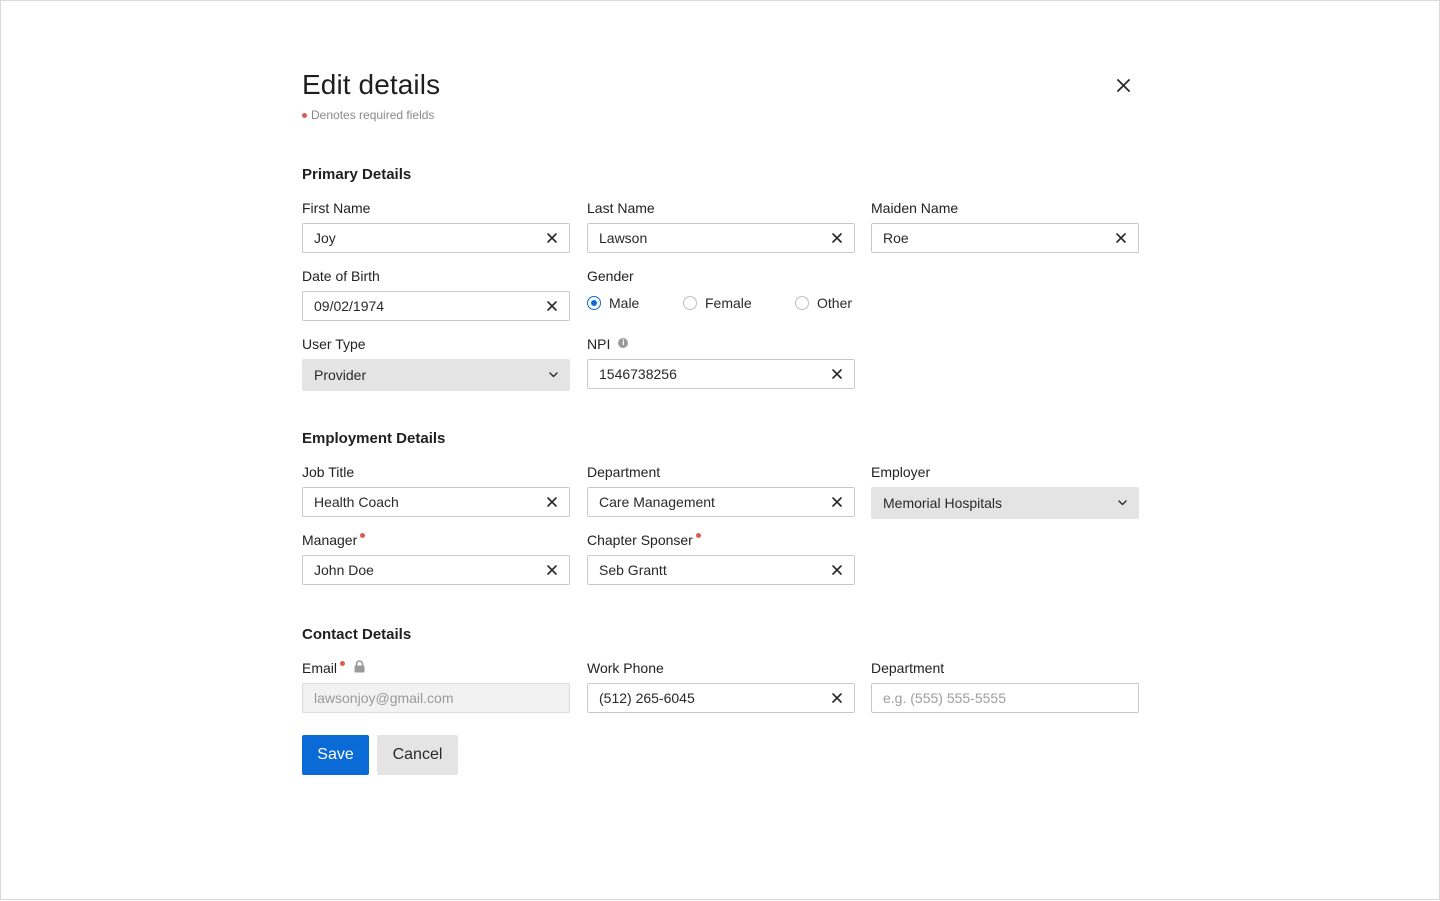 The width and height of the screenshot is (1440, 901). I want to click on last-name-field: Last Name Lawson, so click(721, 226).